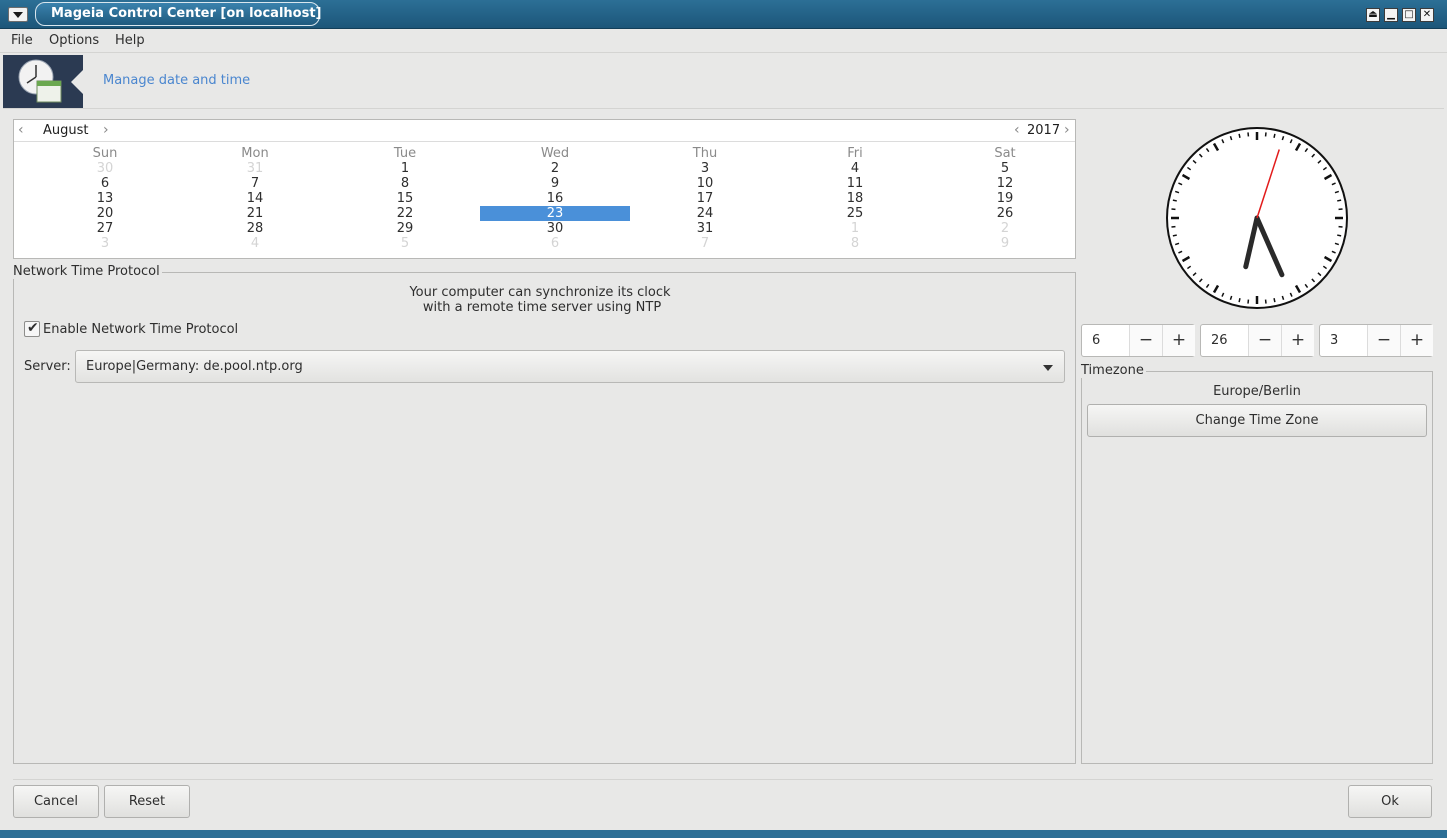 This screenshot has height=838, width=1447. I want to click on prev-year-icon: ‹, so click(1017, 130).